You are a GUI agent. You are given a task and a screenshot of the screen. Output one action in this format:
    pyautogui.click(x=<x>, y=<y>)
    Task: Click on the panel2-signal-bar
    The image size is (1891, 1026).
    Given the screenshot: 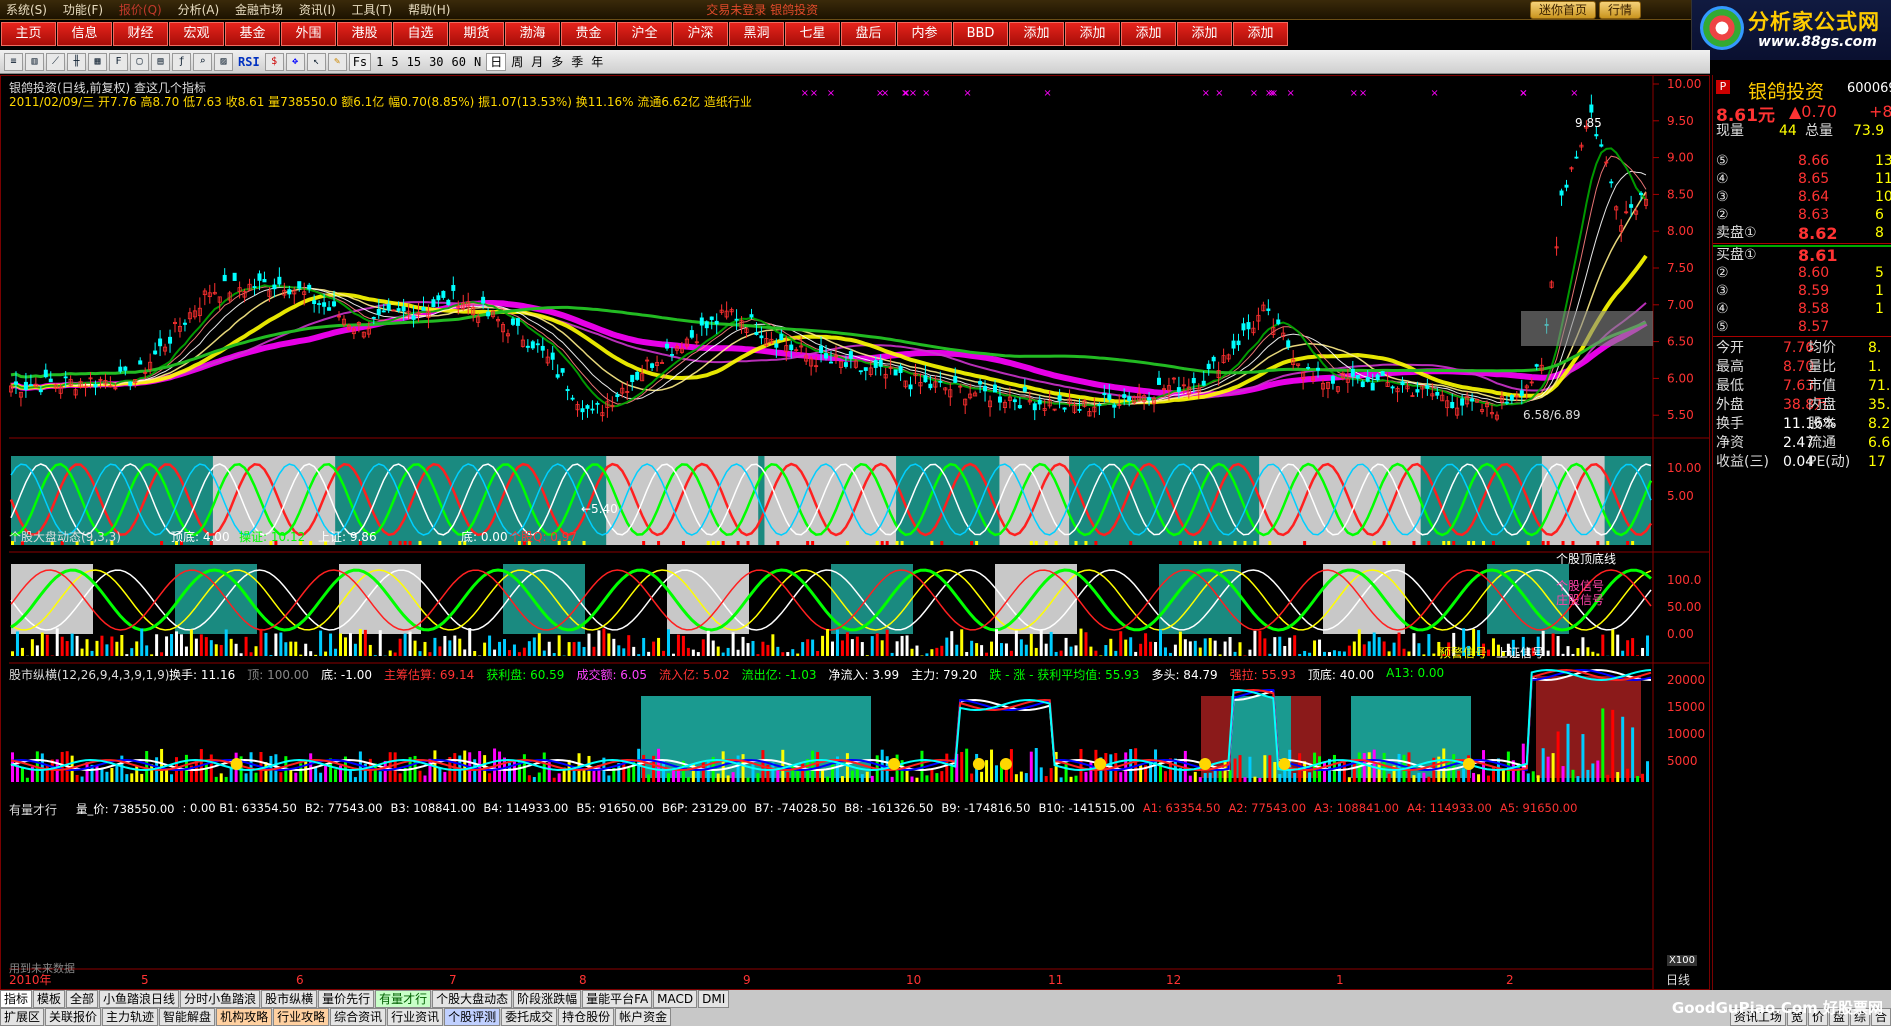 What is the action you would take?
    pyautogui.click(x=1548, y=543)
    